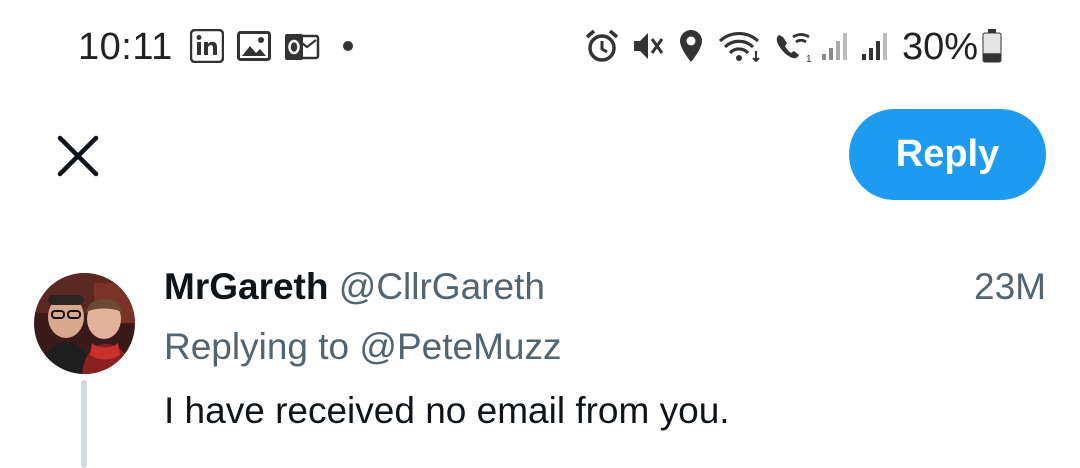 This screenshot has width=1080, height=468. I want to click on replying-handle: @PeteMuzz, so click(460, 346).